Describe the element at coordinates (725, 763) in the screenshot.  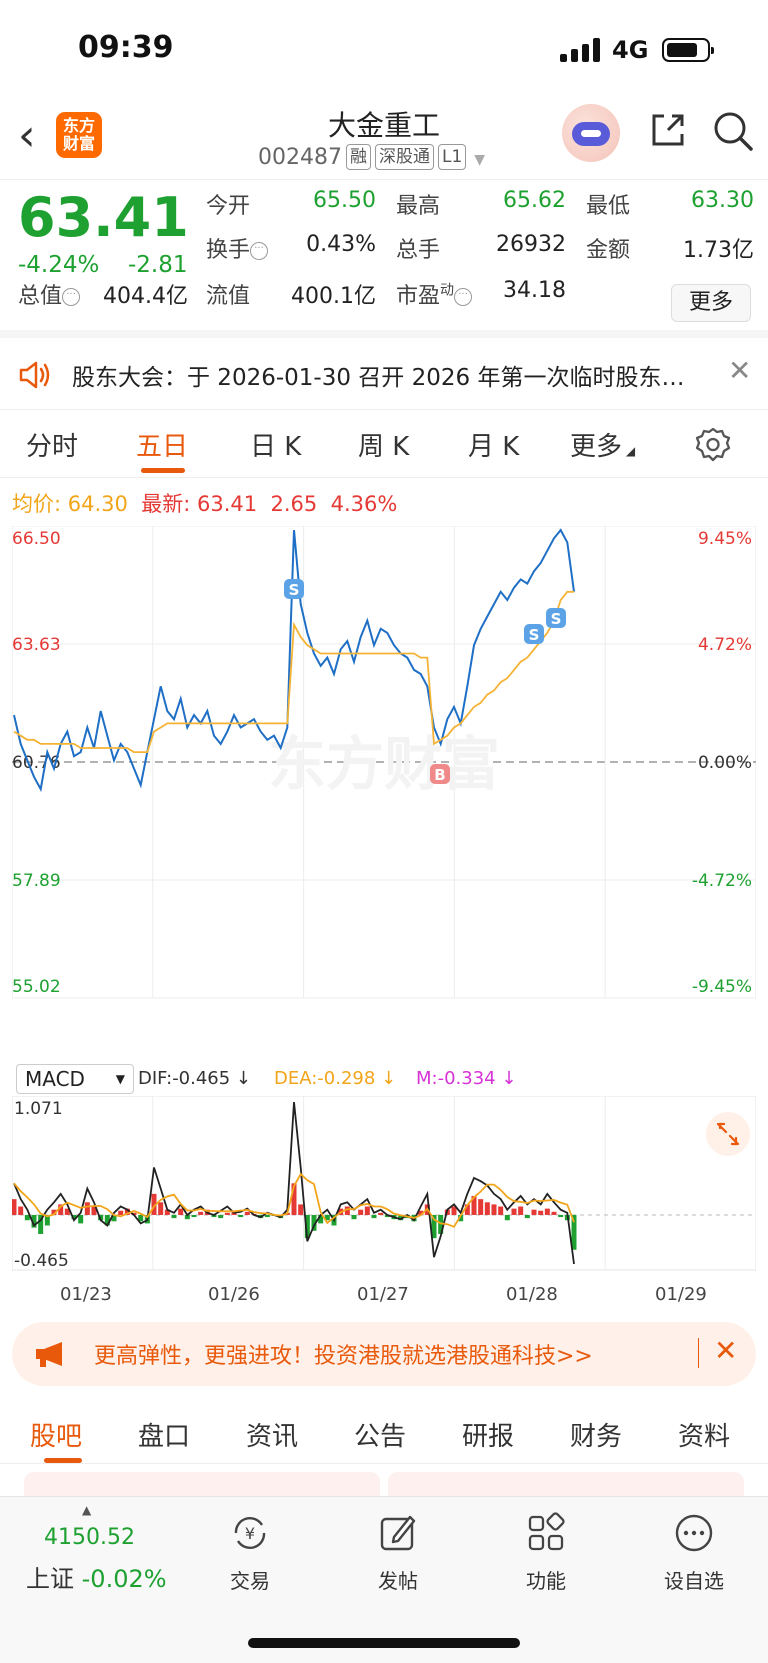
I see `y-axis-percent-label: 0.00%` at that location.